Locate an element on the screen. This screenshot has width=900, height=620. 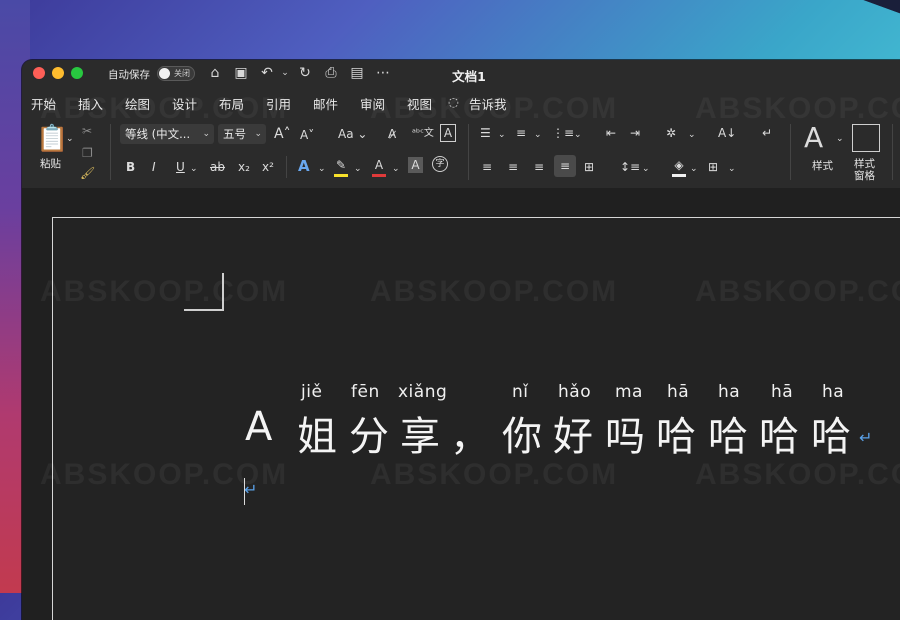
char-1: A is located at coordinates (259, 427).